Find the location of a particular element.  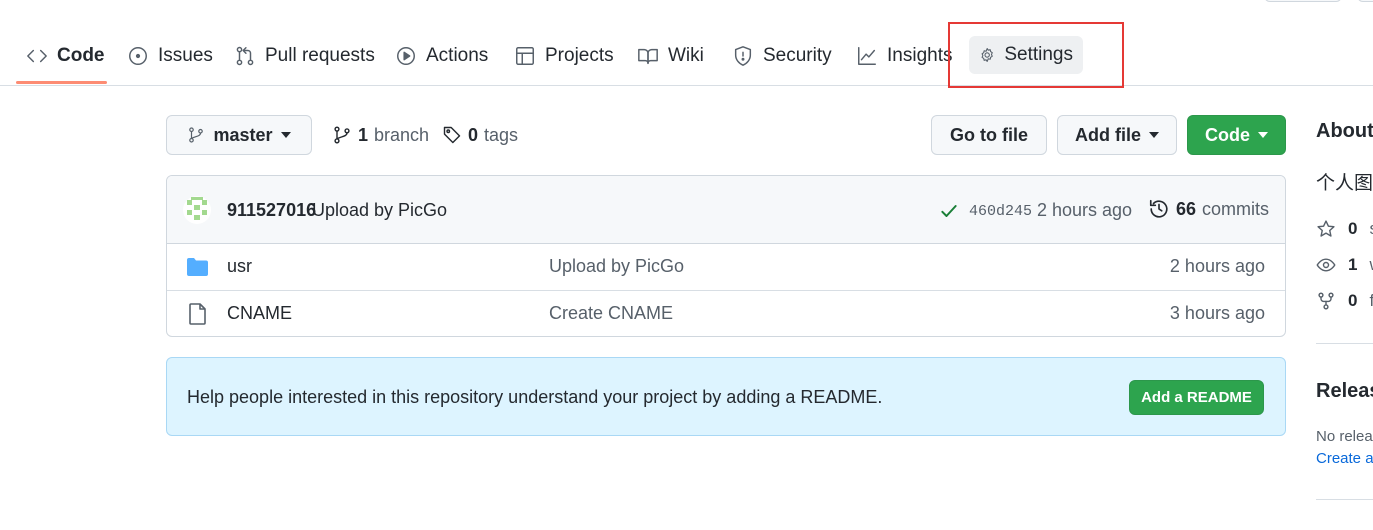

branch-label: branch is located at coordinates (402, 134).